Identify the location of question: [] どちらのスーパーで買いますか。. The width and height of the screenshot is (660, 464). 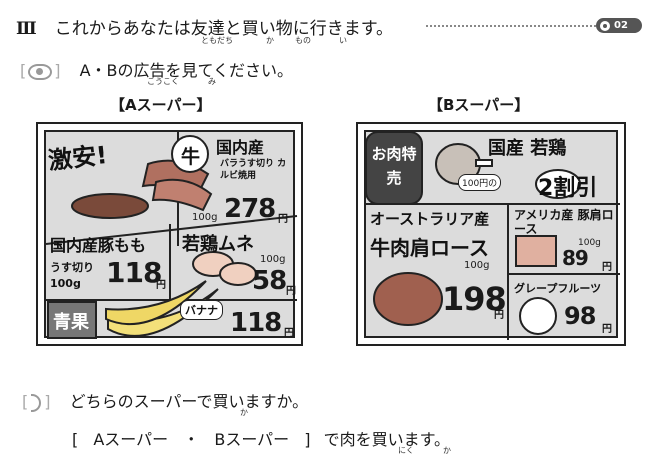
(165, 402).